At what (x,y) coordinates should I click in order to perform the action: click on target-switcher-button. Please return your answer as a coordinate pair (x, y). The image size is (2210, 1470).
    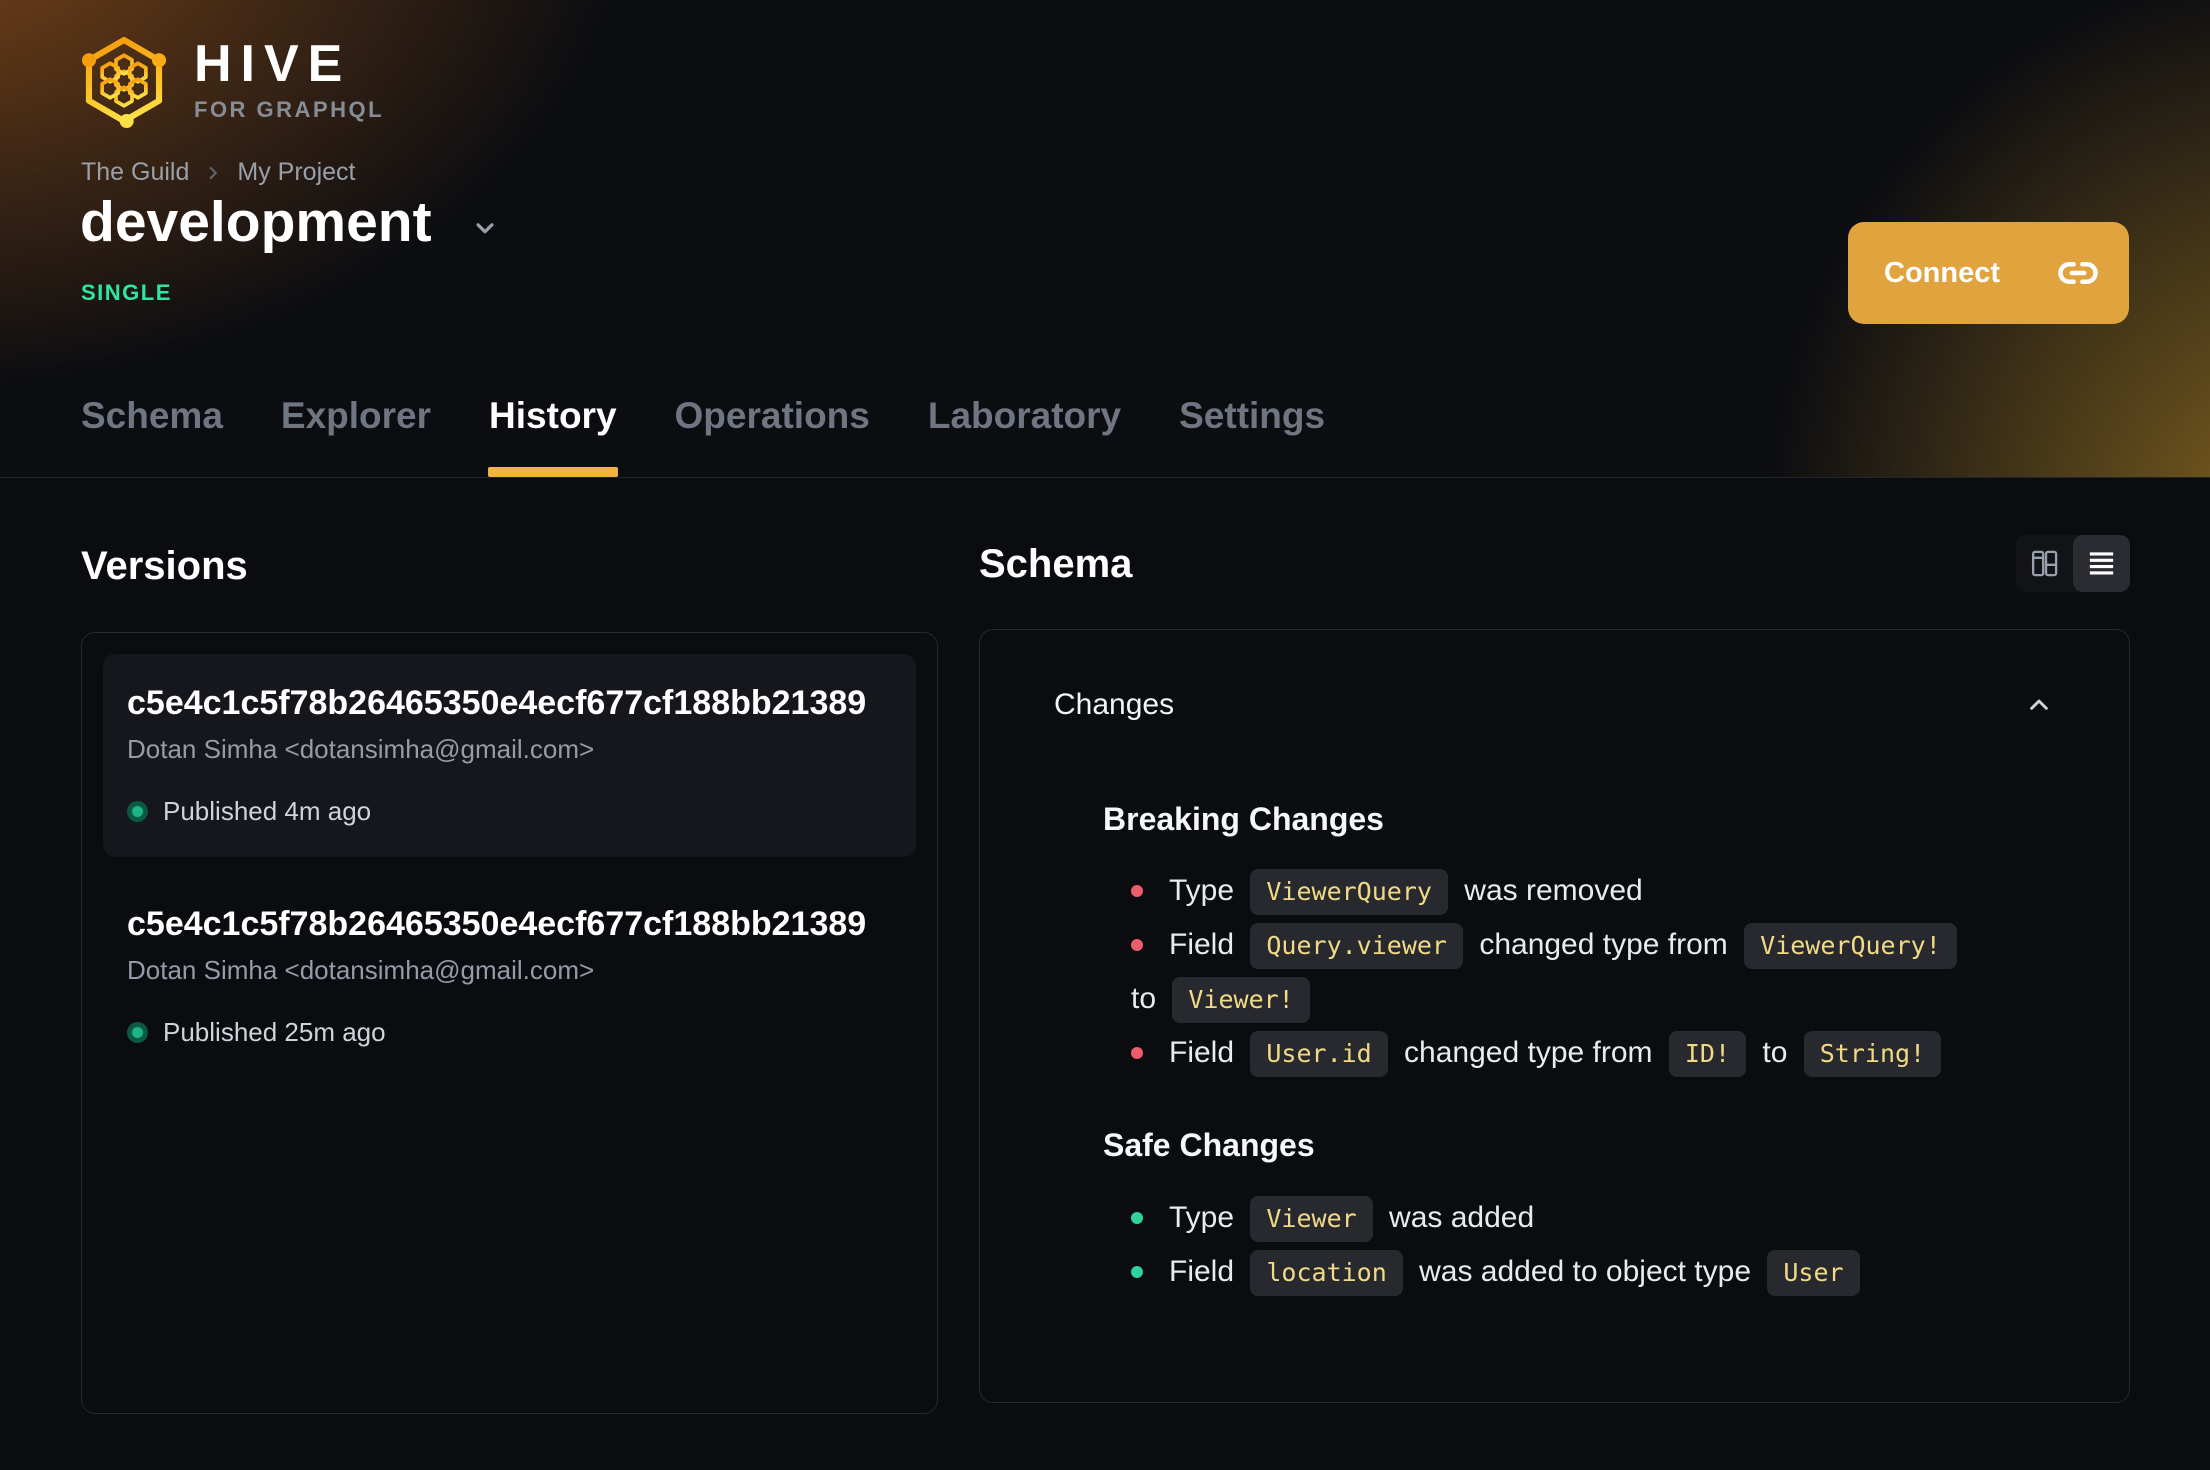
    Looking at the image, I should click on (485, 228).